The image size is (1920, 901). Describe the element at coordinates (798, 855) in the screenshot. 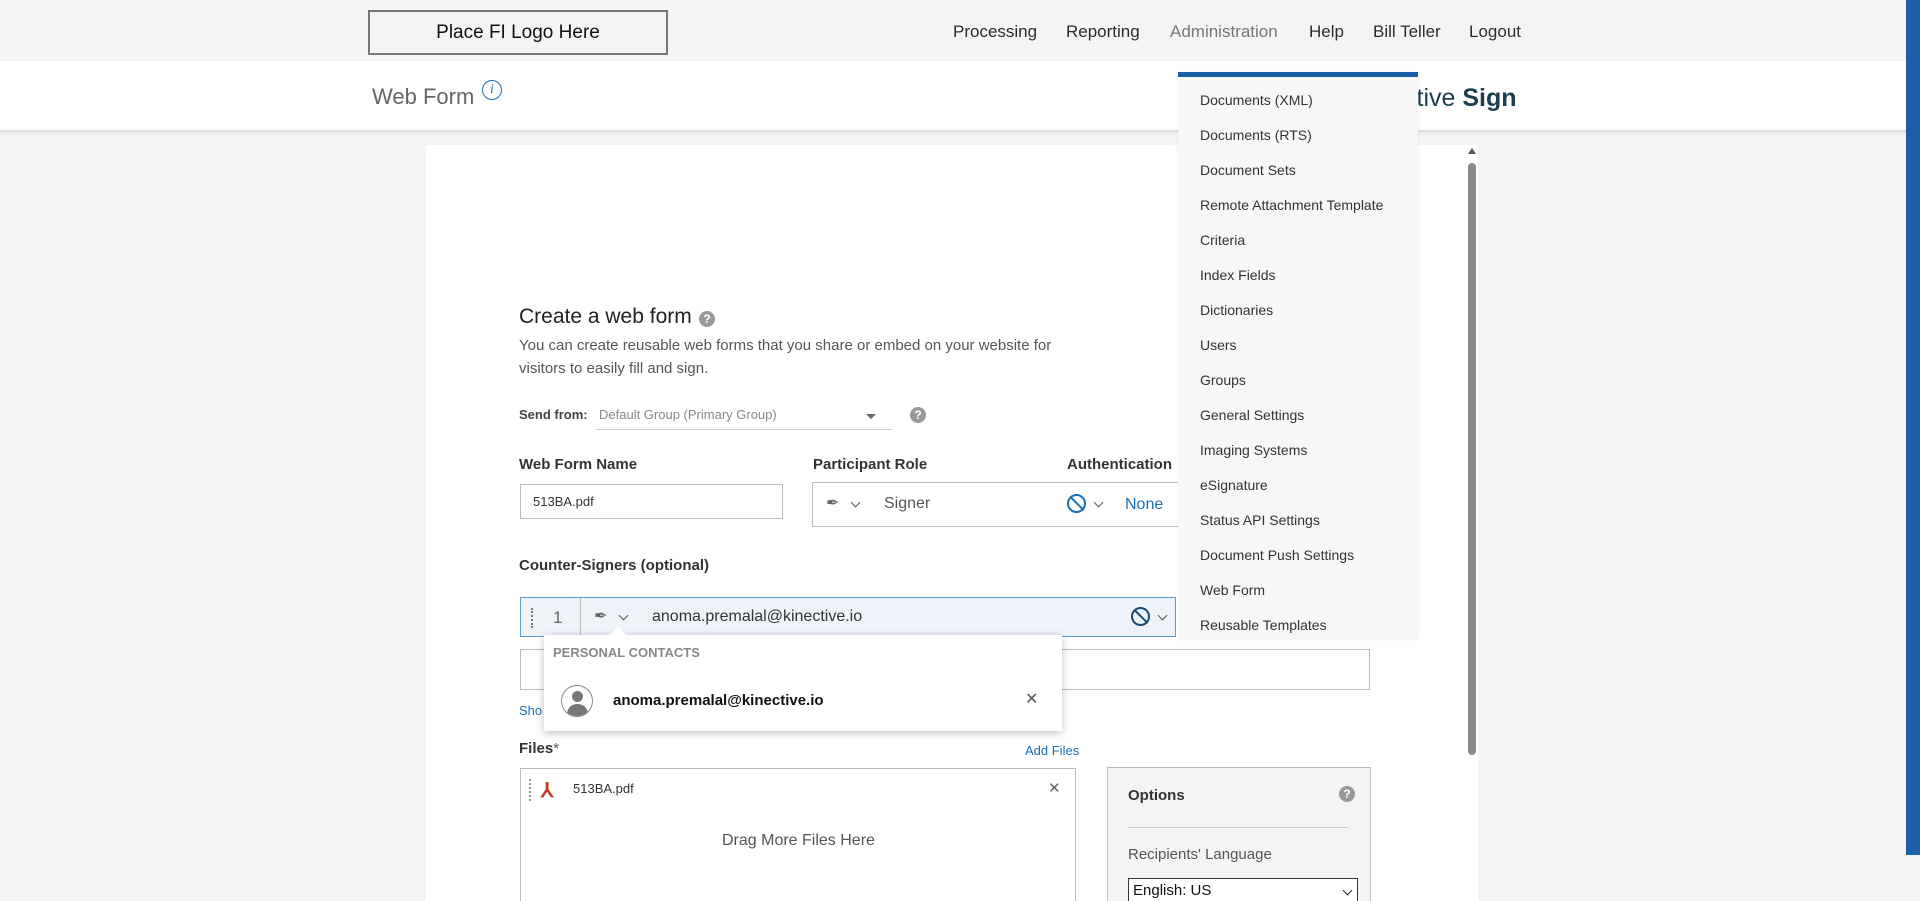

I see `file-drop-zone` at that location.